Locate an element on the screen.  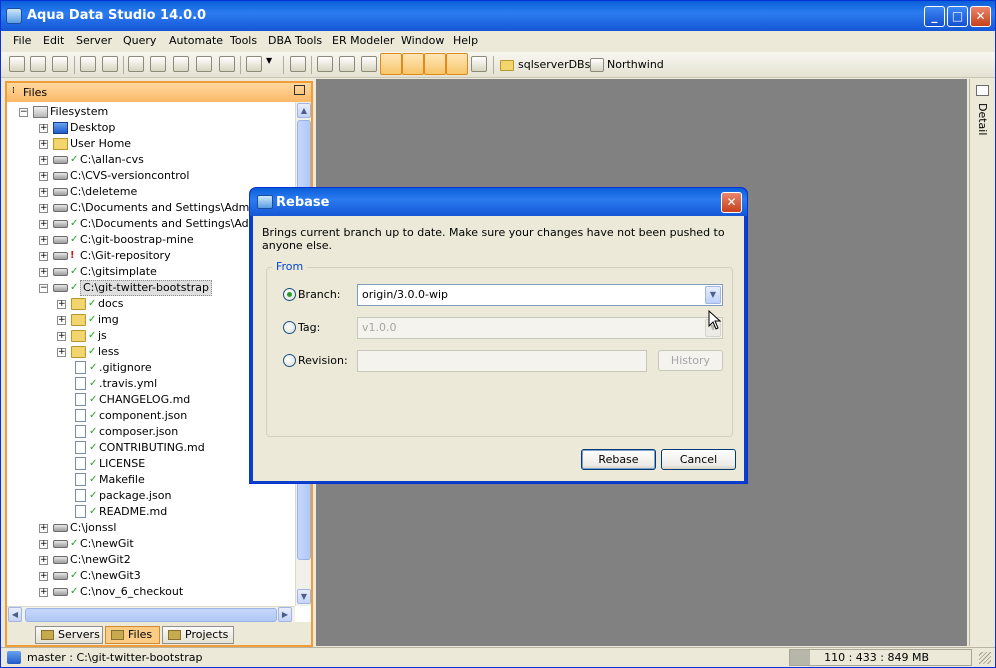
tree-node: + ✓ C:\allan-cvs is located at coordinates (151, 160).